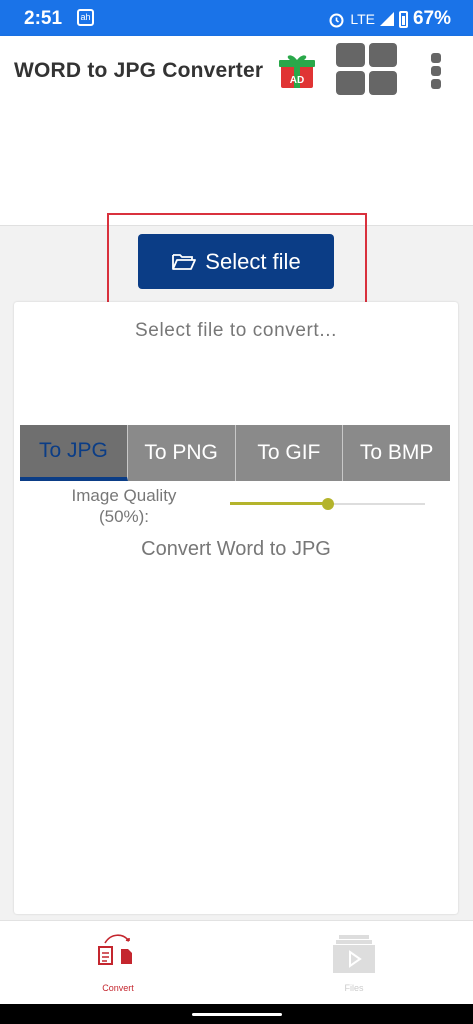 Image resolution: width=473 pixels, height=1024 pixels. I want to click on signal-icon, so click(386, 19).